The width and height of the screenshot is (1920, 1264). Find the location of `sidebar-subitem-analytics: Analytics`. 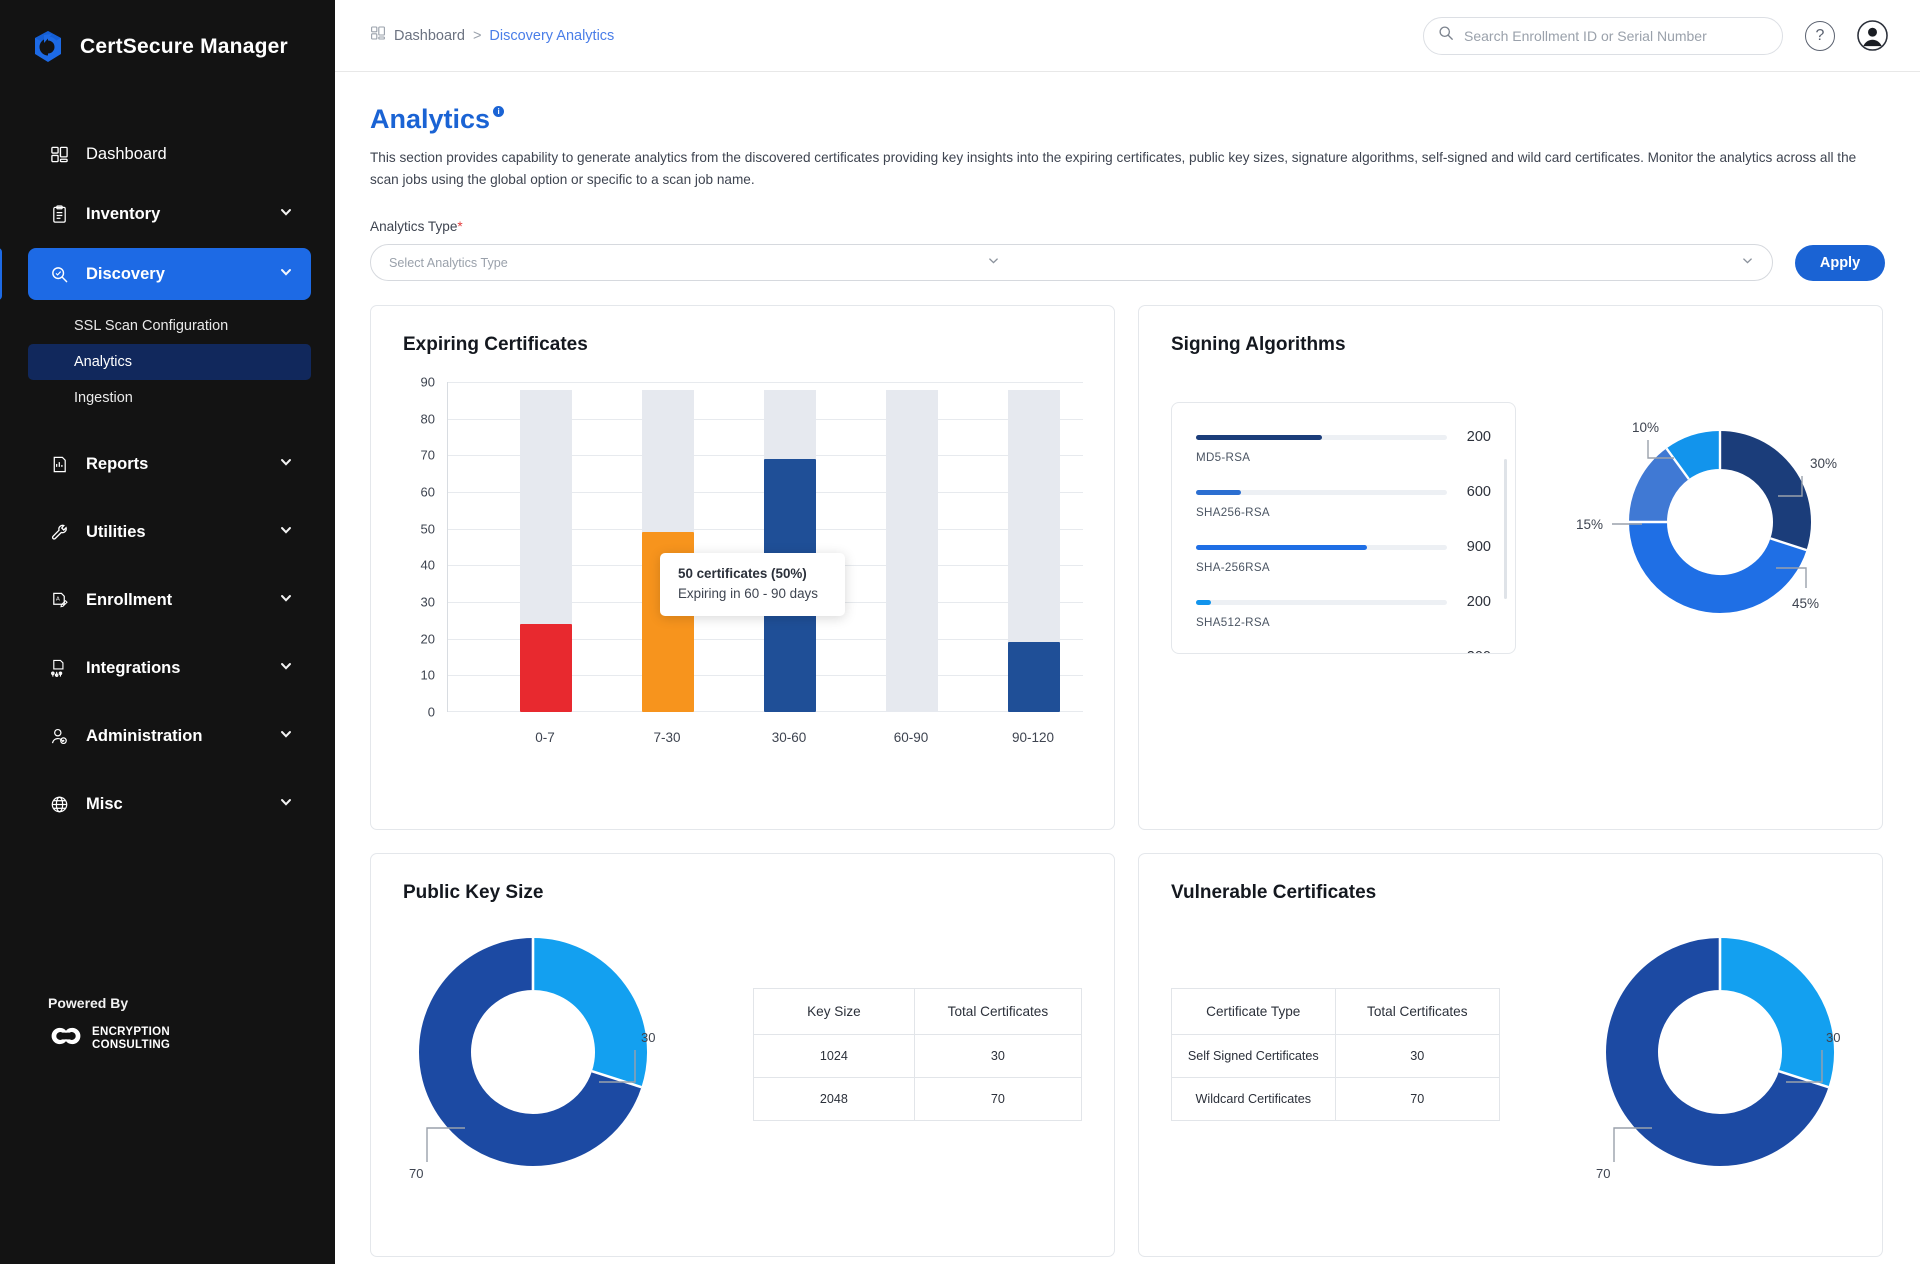

sidebar-subitem-analytics: Analytics is located at coordinates (169, 362).